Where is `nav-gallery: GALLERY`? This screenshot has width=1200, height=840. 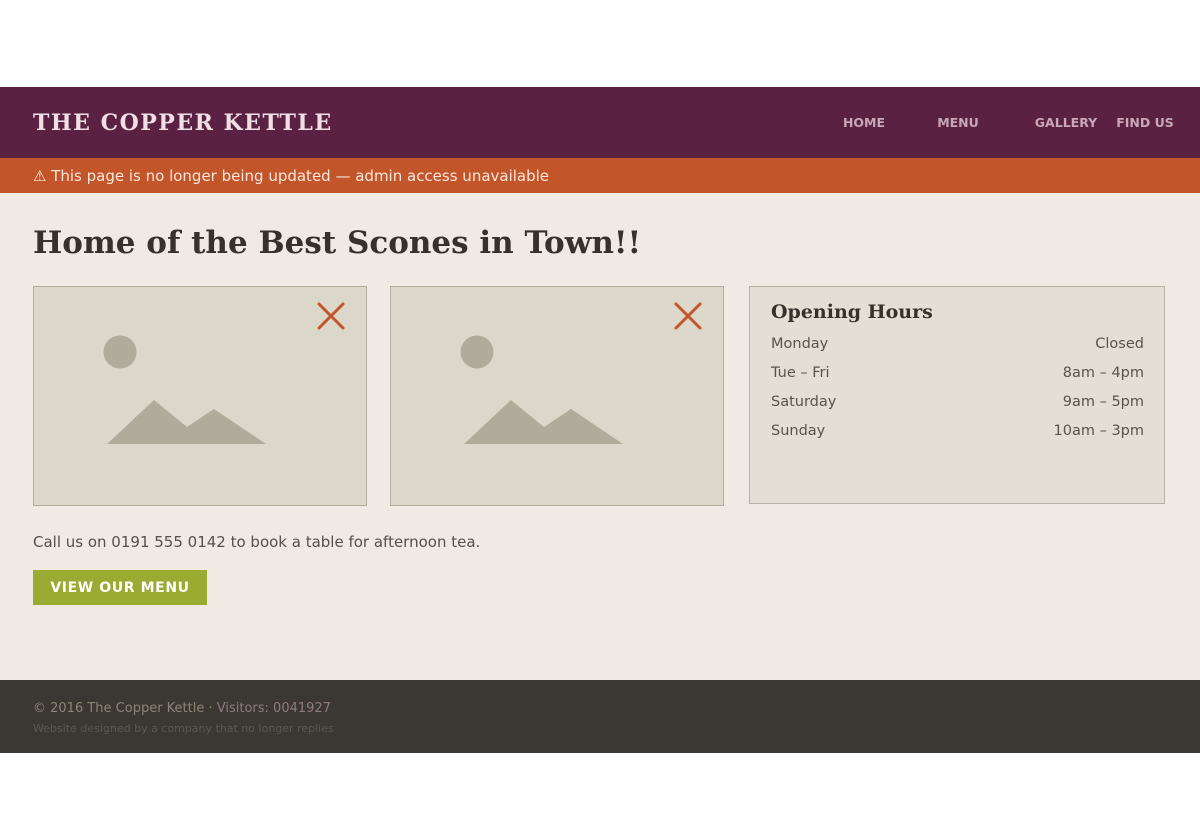
nav-gallery: GALLERY is located at coordinates (1066, 122).